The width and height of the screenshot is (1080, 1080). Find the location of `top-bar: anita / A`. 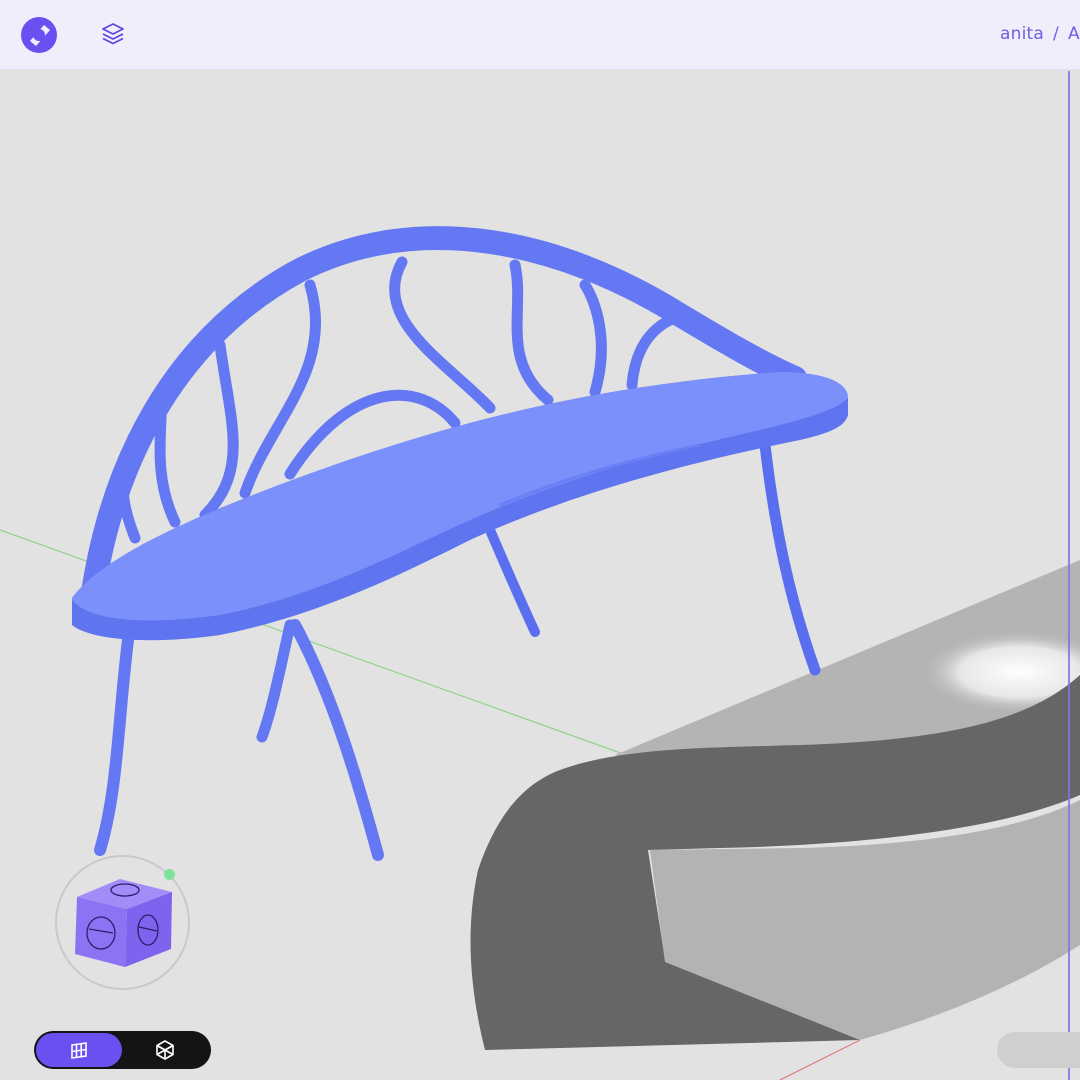

top-bar: anita / A is located at coordinates (540, 35).